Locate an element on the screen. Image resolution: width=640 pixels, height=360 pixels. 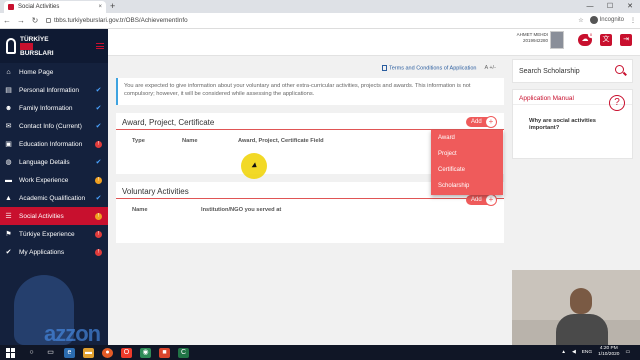
award-card-title: Award, Project, Certificate is located at coordinates (310, 121).